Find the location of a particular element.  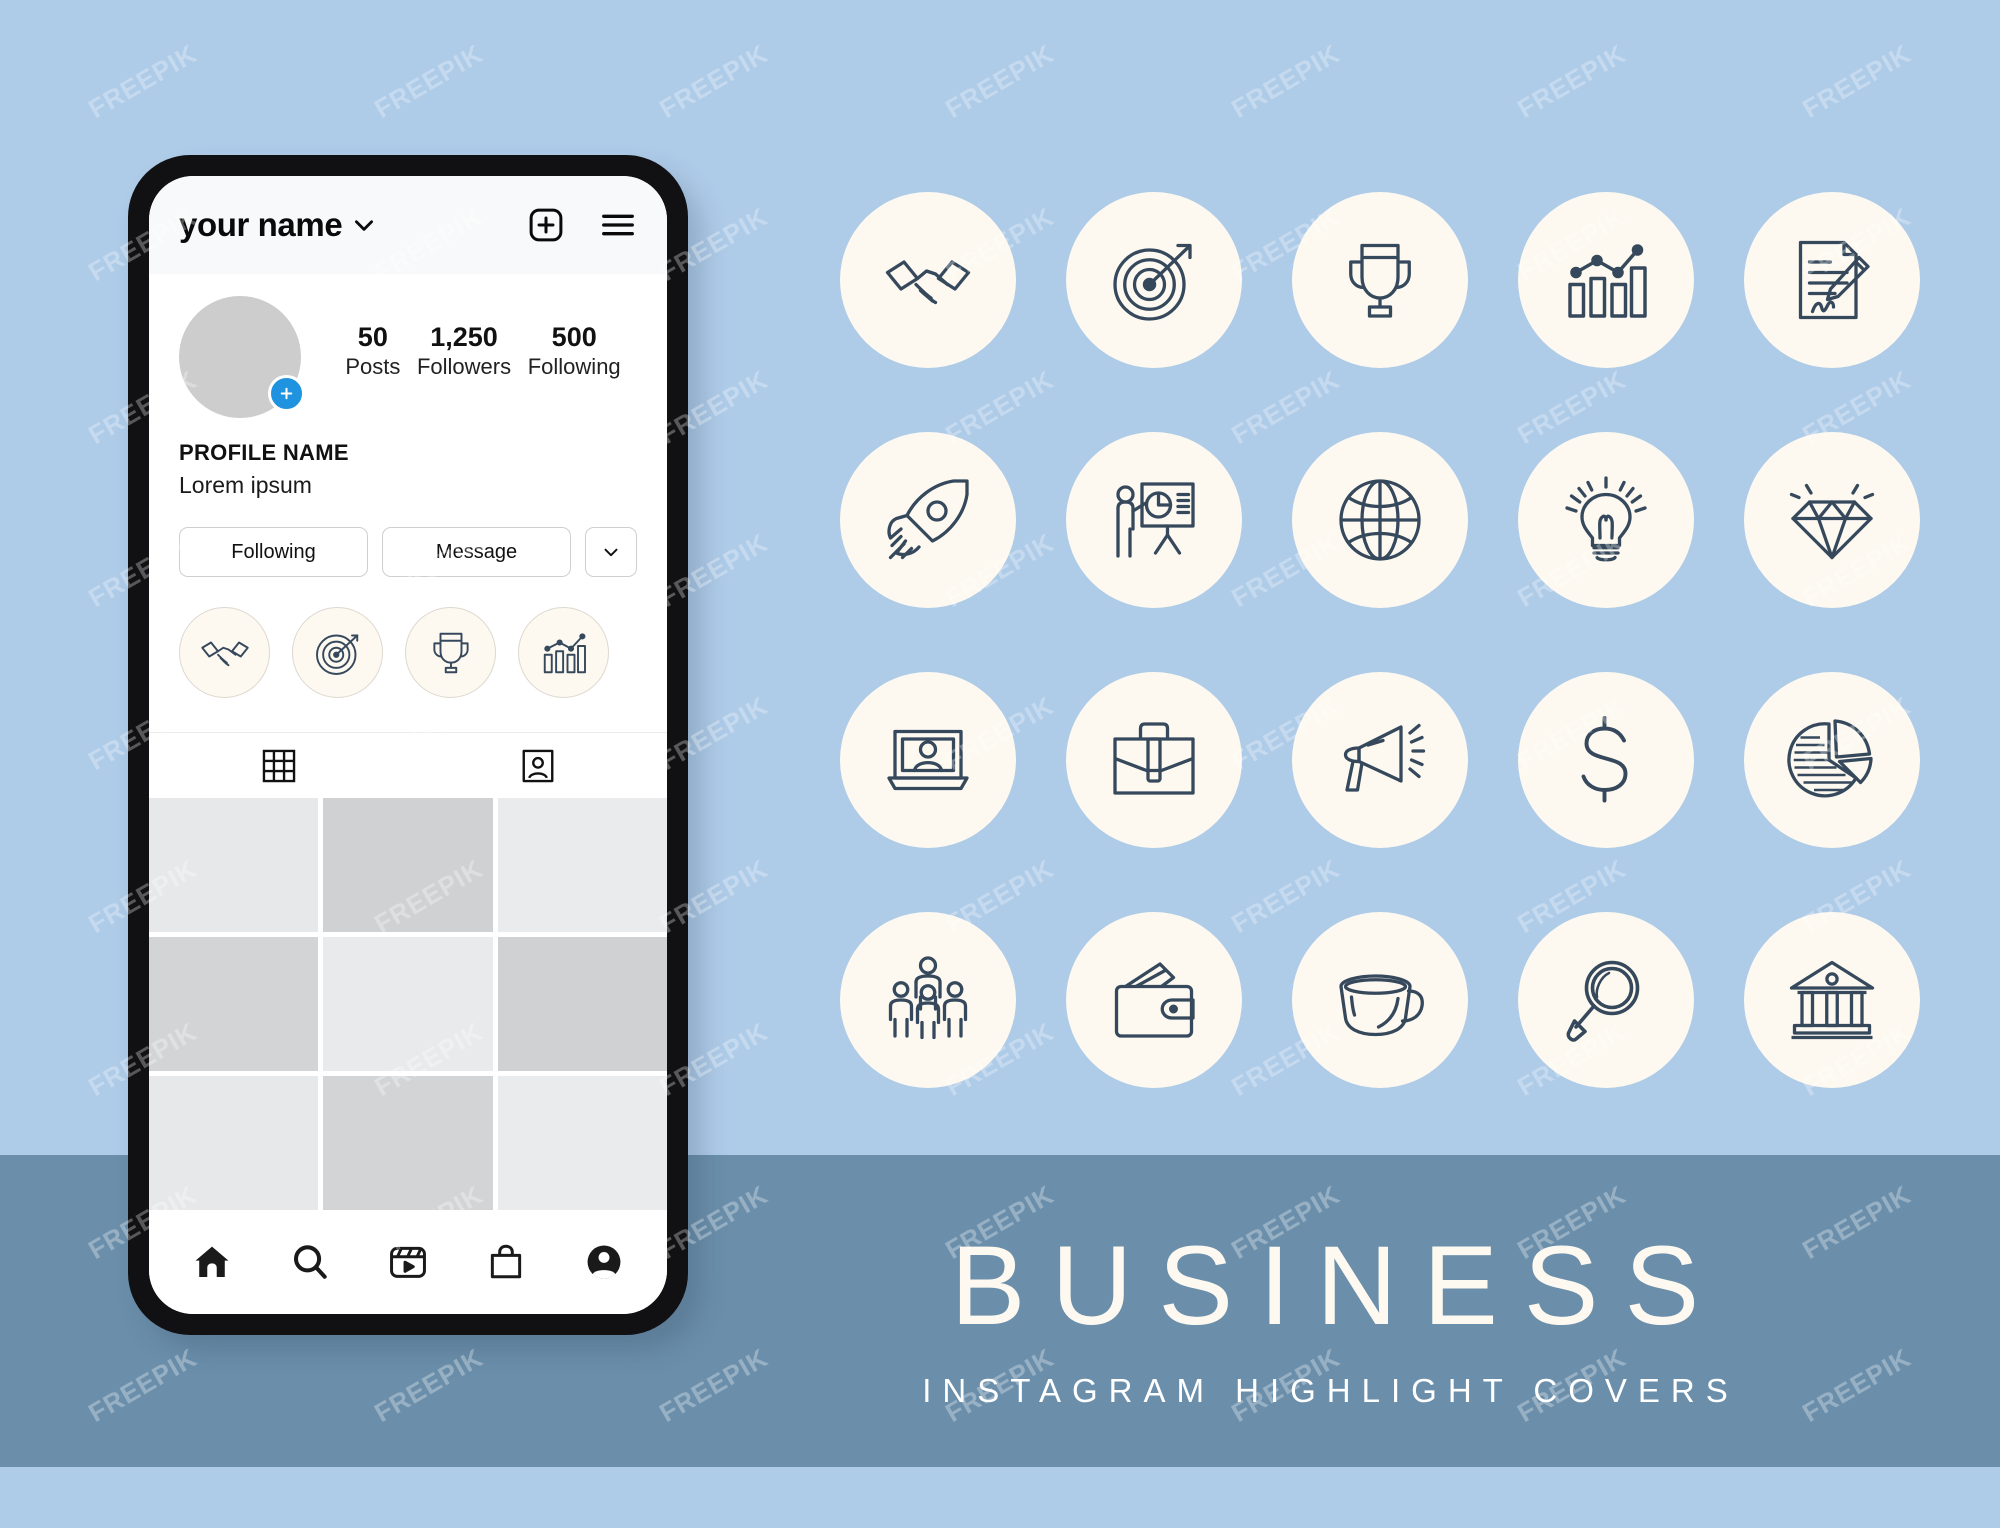

cover-handshake is located at coordinates (928, 280).